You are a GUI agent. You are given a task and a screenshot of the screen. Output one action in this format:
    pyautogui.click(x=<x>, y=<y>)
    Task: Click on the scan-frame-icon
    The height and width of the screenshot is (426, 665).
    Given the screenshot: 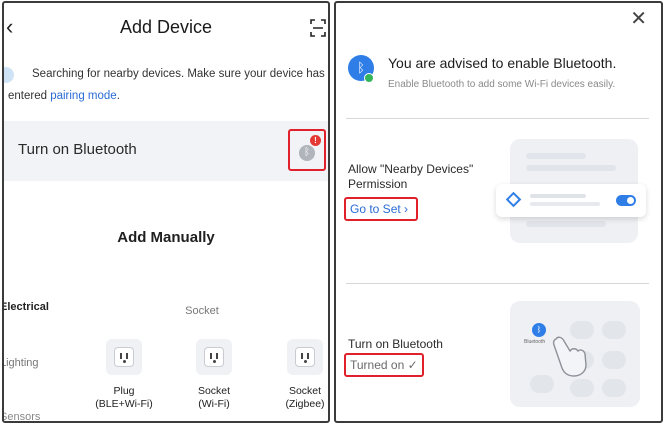 What is the action you would take?
    pyautogui.click(x=318, y=28)
    